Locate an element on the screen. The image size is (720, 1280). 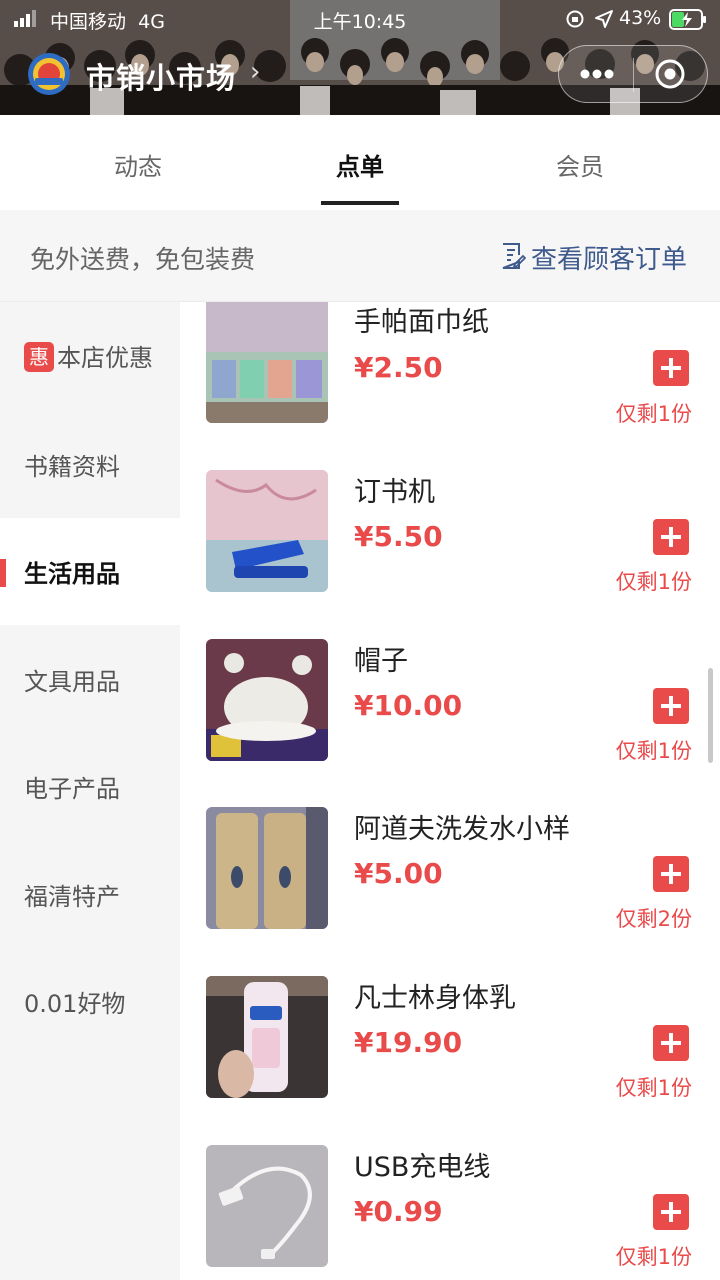
sidebar-item-fuqing-specialty: 福清特产 is located at coordinates (90, 894).